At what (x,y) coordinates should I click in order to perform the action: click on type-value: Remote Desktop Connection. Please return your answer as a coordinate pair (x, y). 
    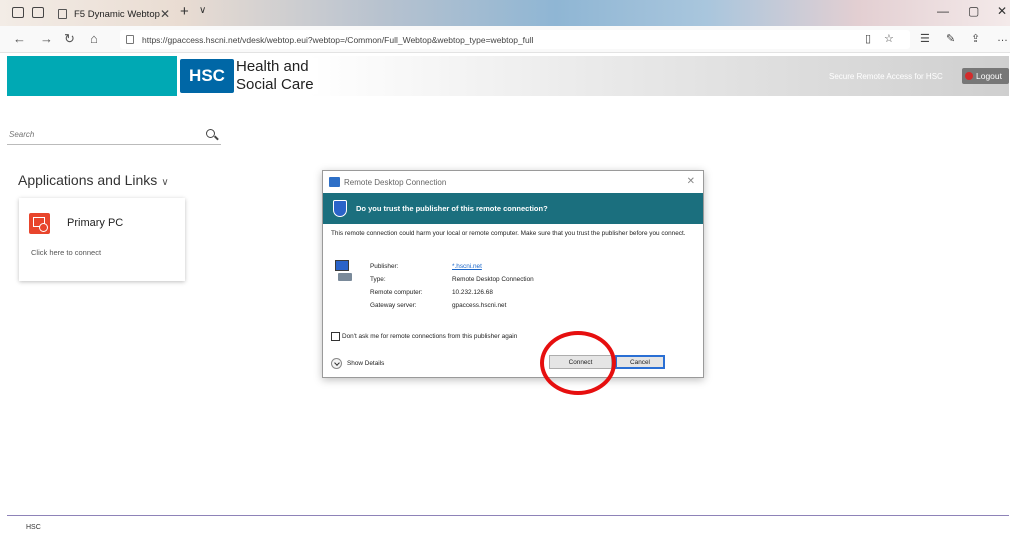
    Looking at the image, I should click on (493, 279).